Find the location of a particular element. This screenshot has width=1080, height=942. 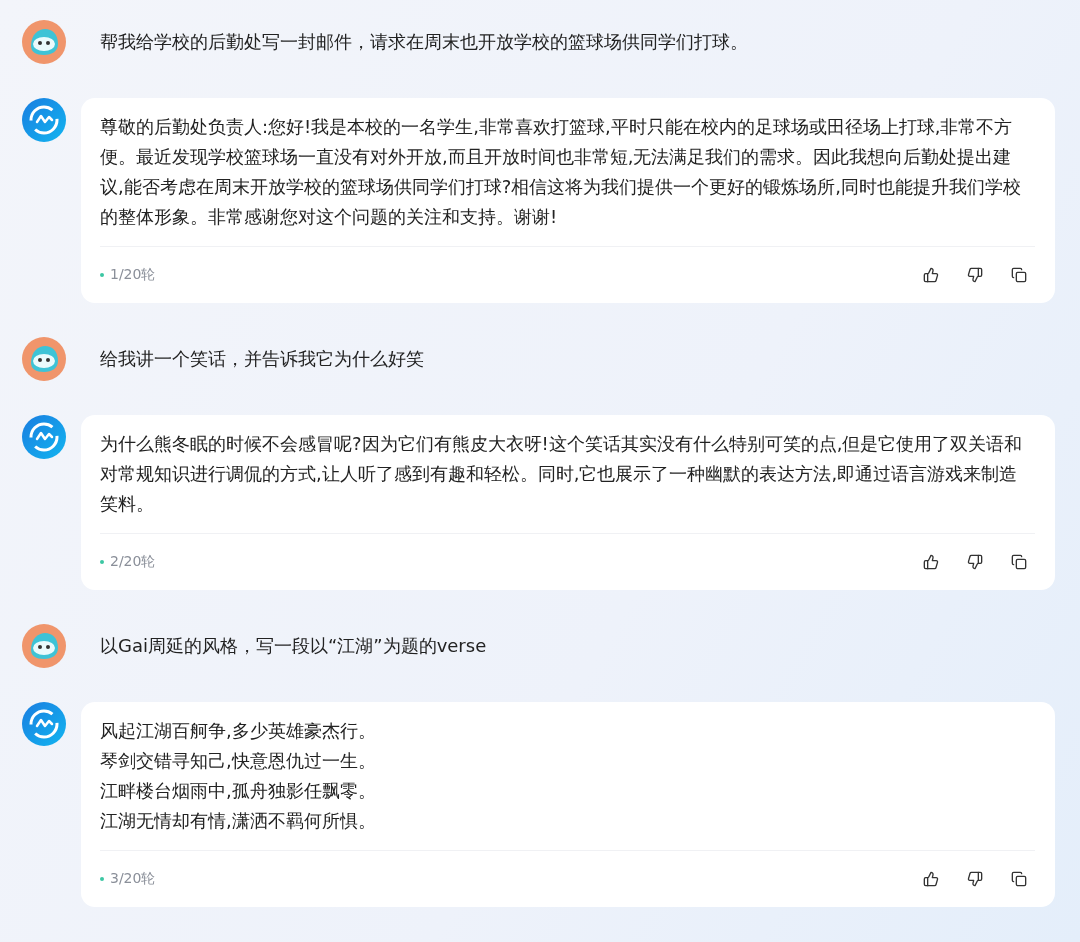

user-message: 以Gai周延的风格，写一段以“江湖”为题的verse is located at coordinates (293, 646).